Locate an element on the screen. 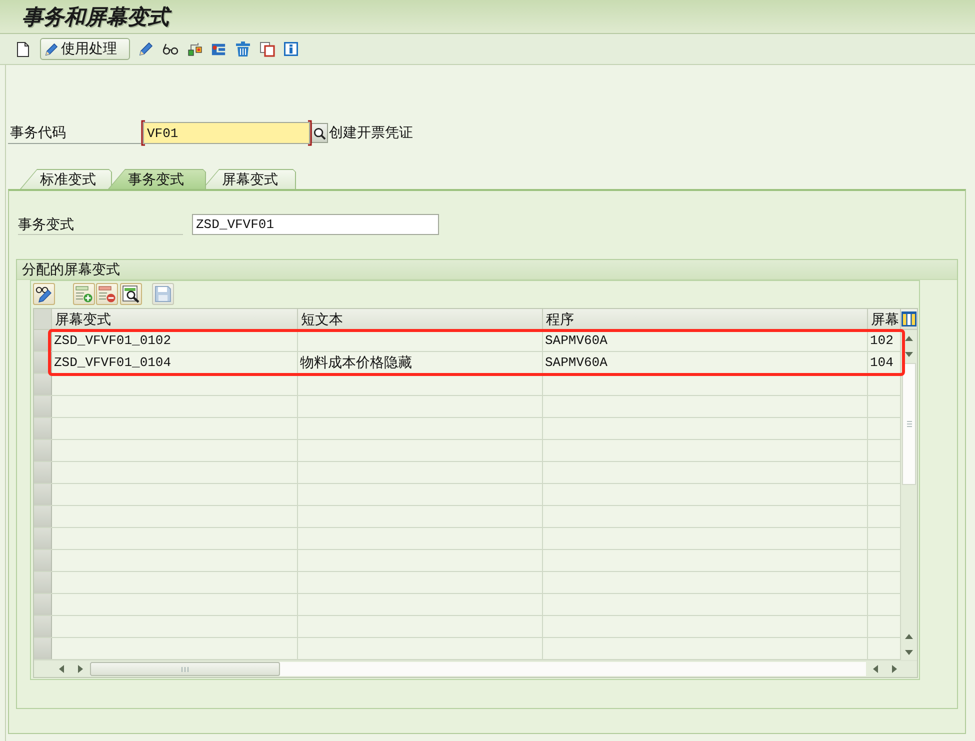 Image resolution: width=975 pixels, height=741 pixels. copy-icon is located at coordinates (267, 49).